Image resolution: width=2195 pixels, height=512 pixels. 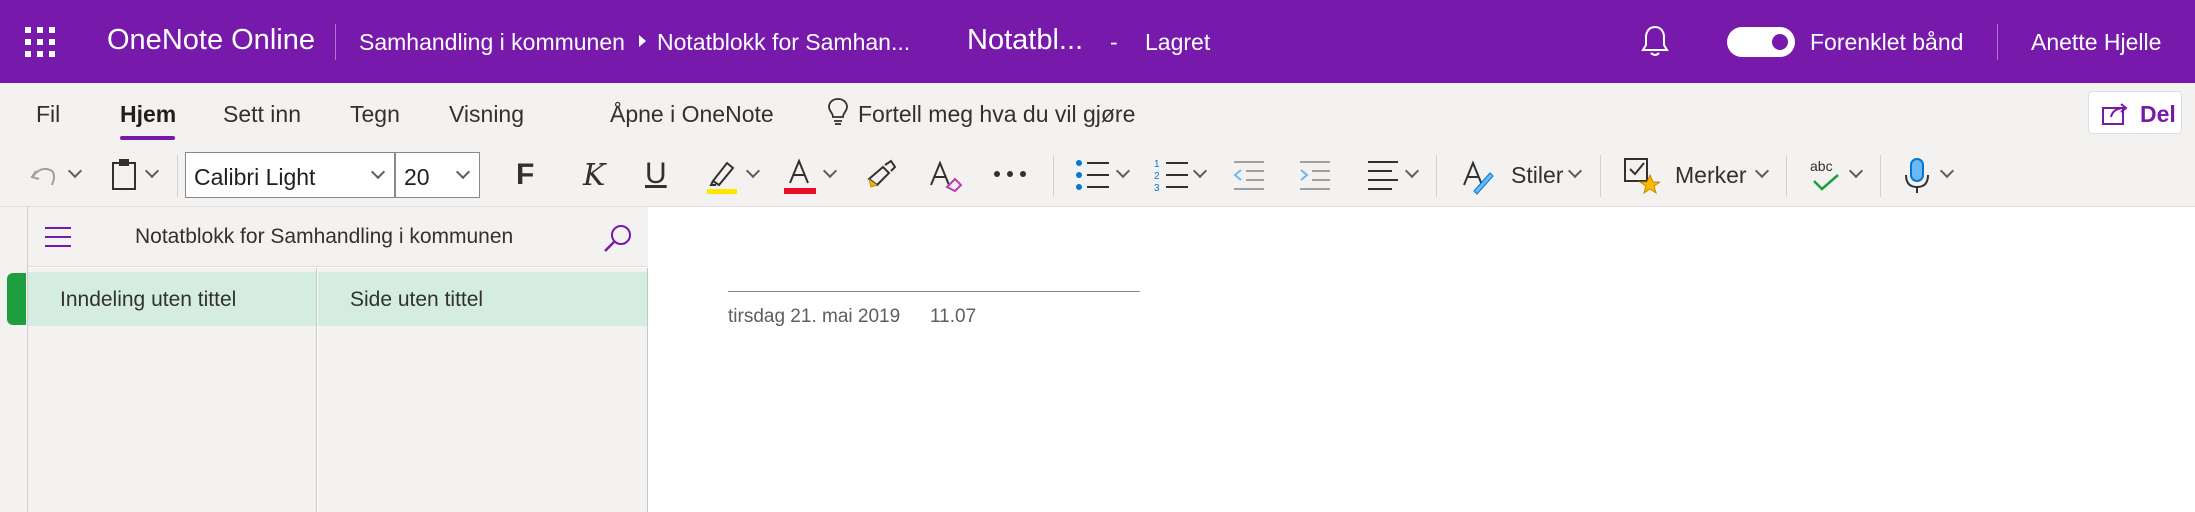 I want to click on format-painter-icon, so click(x=882, y=176).